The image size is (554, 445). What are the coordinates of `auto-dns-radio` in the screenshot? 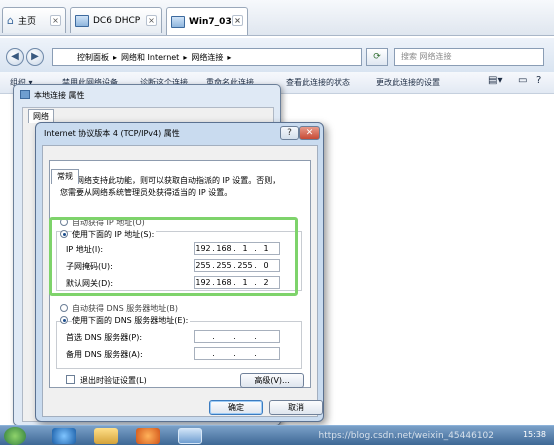 It's located at (64, 308).